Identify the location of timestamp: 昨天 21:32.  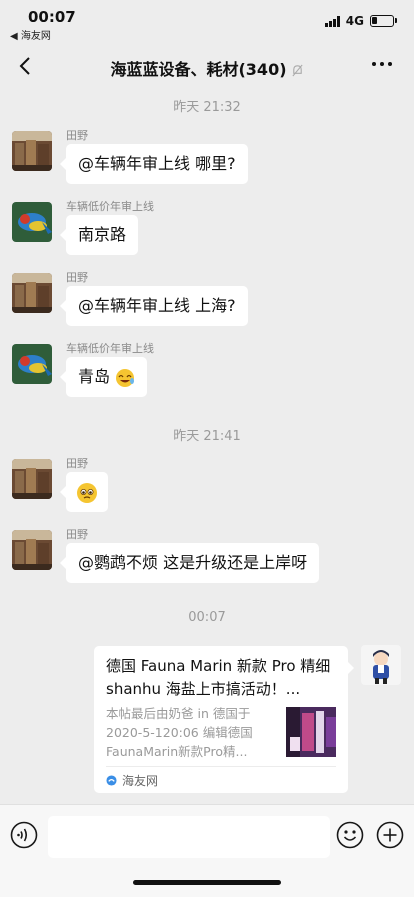
(207, 107).